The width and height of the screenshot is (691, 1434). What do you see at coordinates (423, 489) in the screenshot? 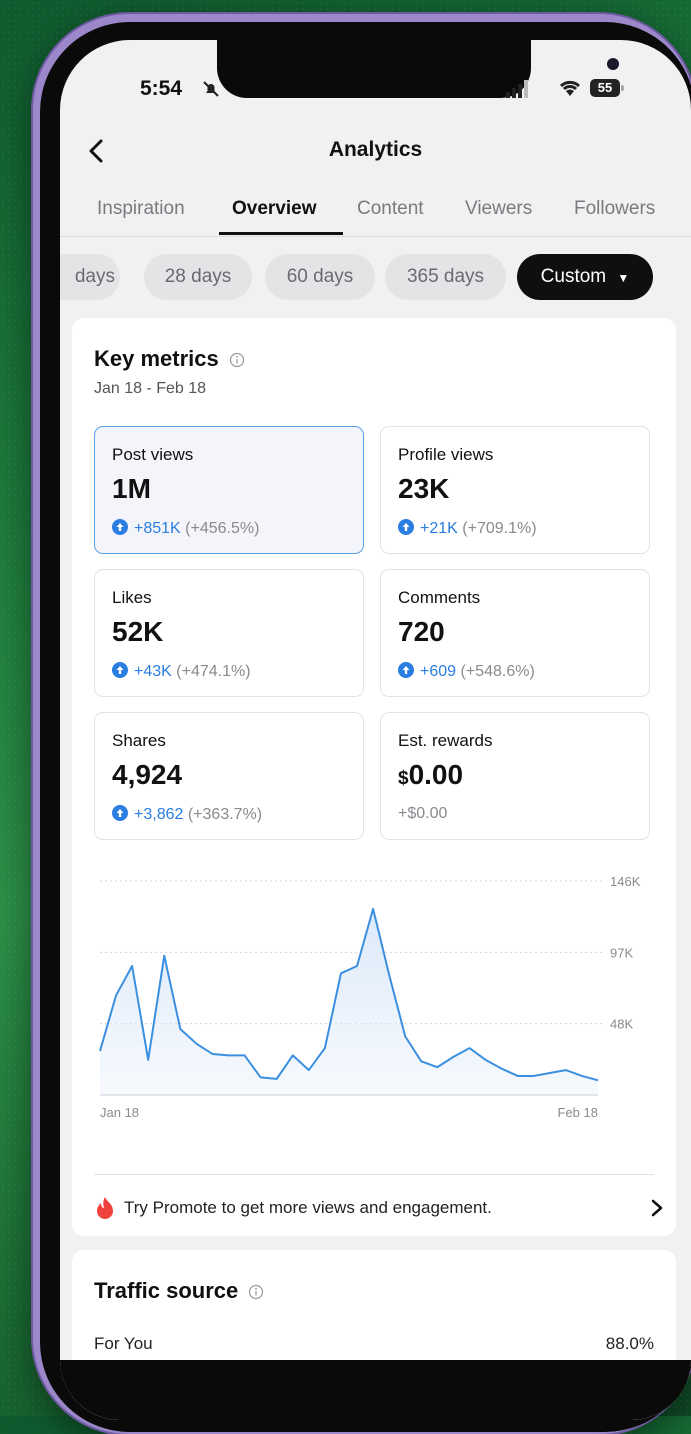
I see `metric-value: 23K` at bounding box center [423, 489].